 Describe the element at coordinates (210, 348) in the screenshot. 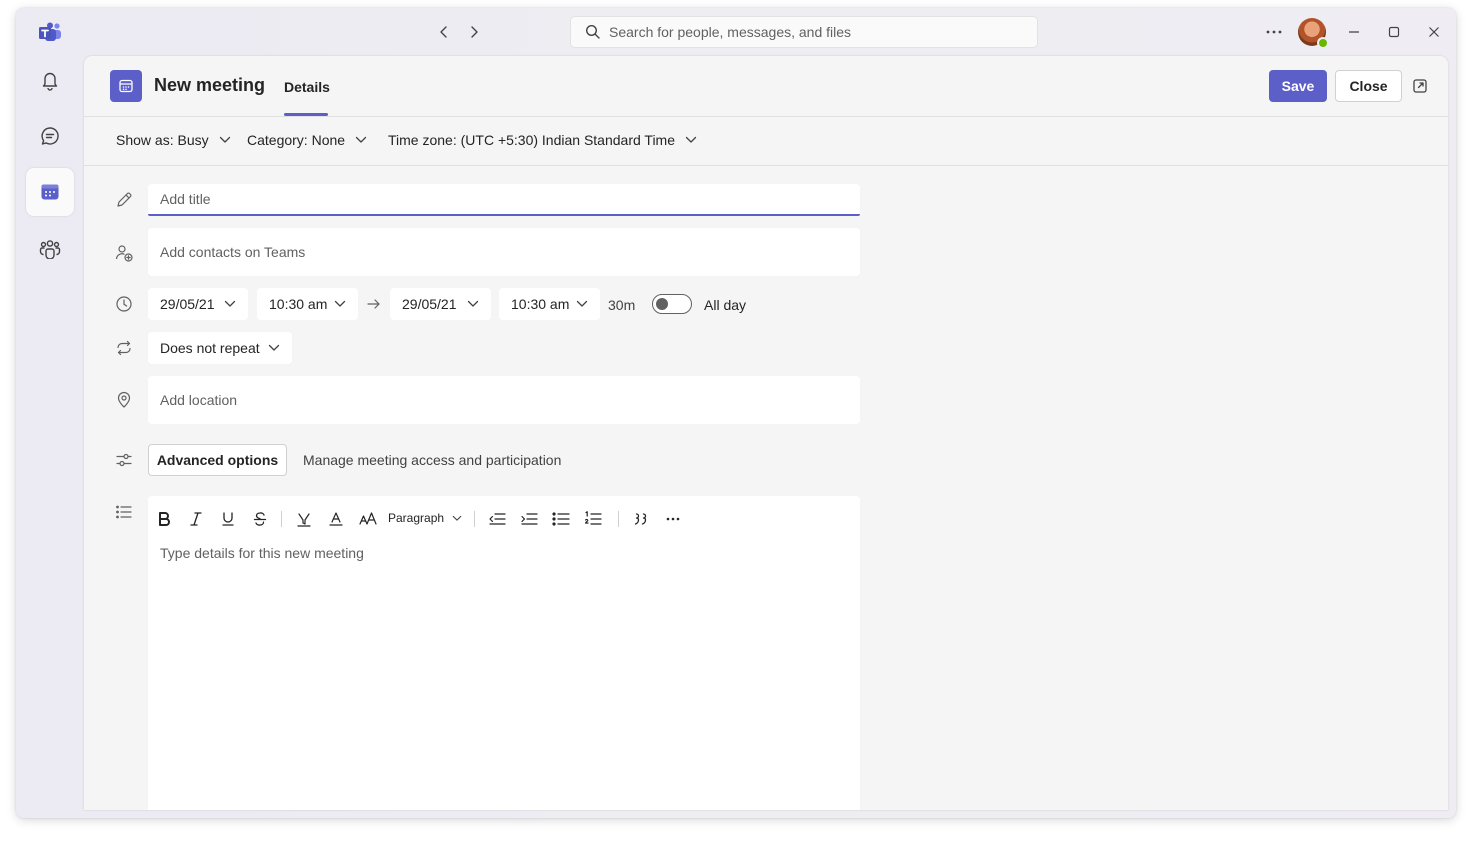

I see `repeat-value: Does not repeat` at that location.